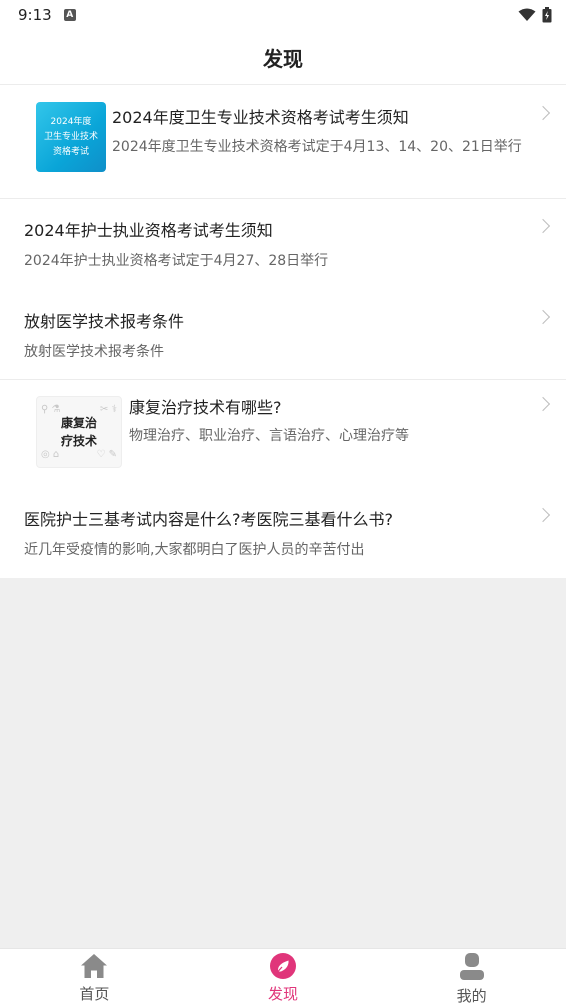  Describe the element at coordinates (106, 454) in the screenshot. I see `doodle-icon: ♡ ✎` at that location.